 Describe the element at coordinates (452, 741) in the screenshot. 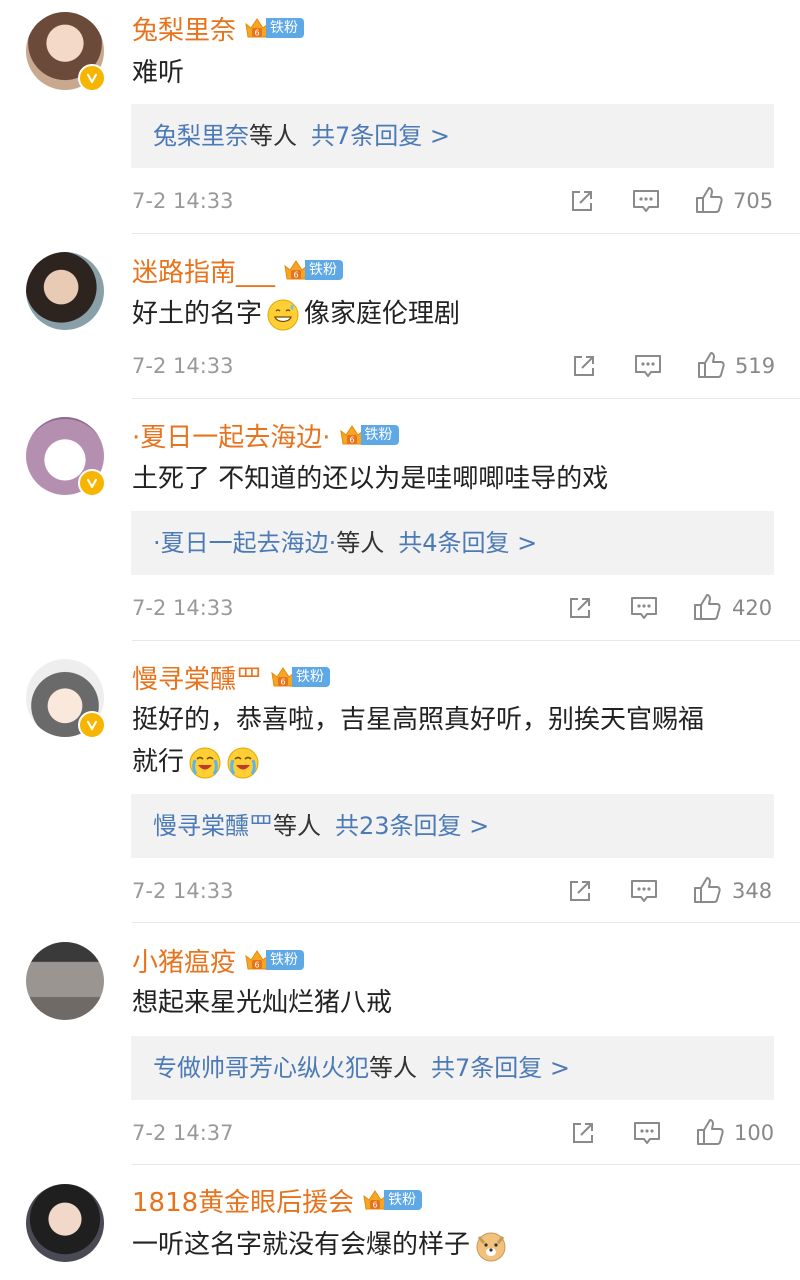

I see `comment-text: 挺好的，恭喜啦，吉星高照真好听，别挨天官赐福 就行` at that location.